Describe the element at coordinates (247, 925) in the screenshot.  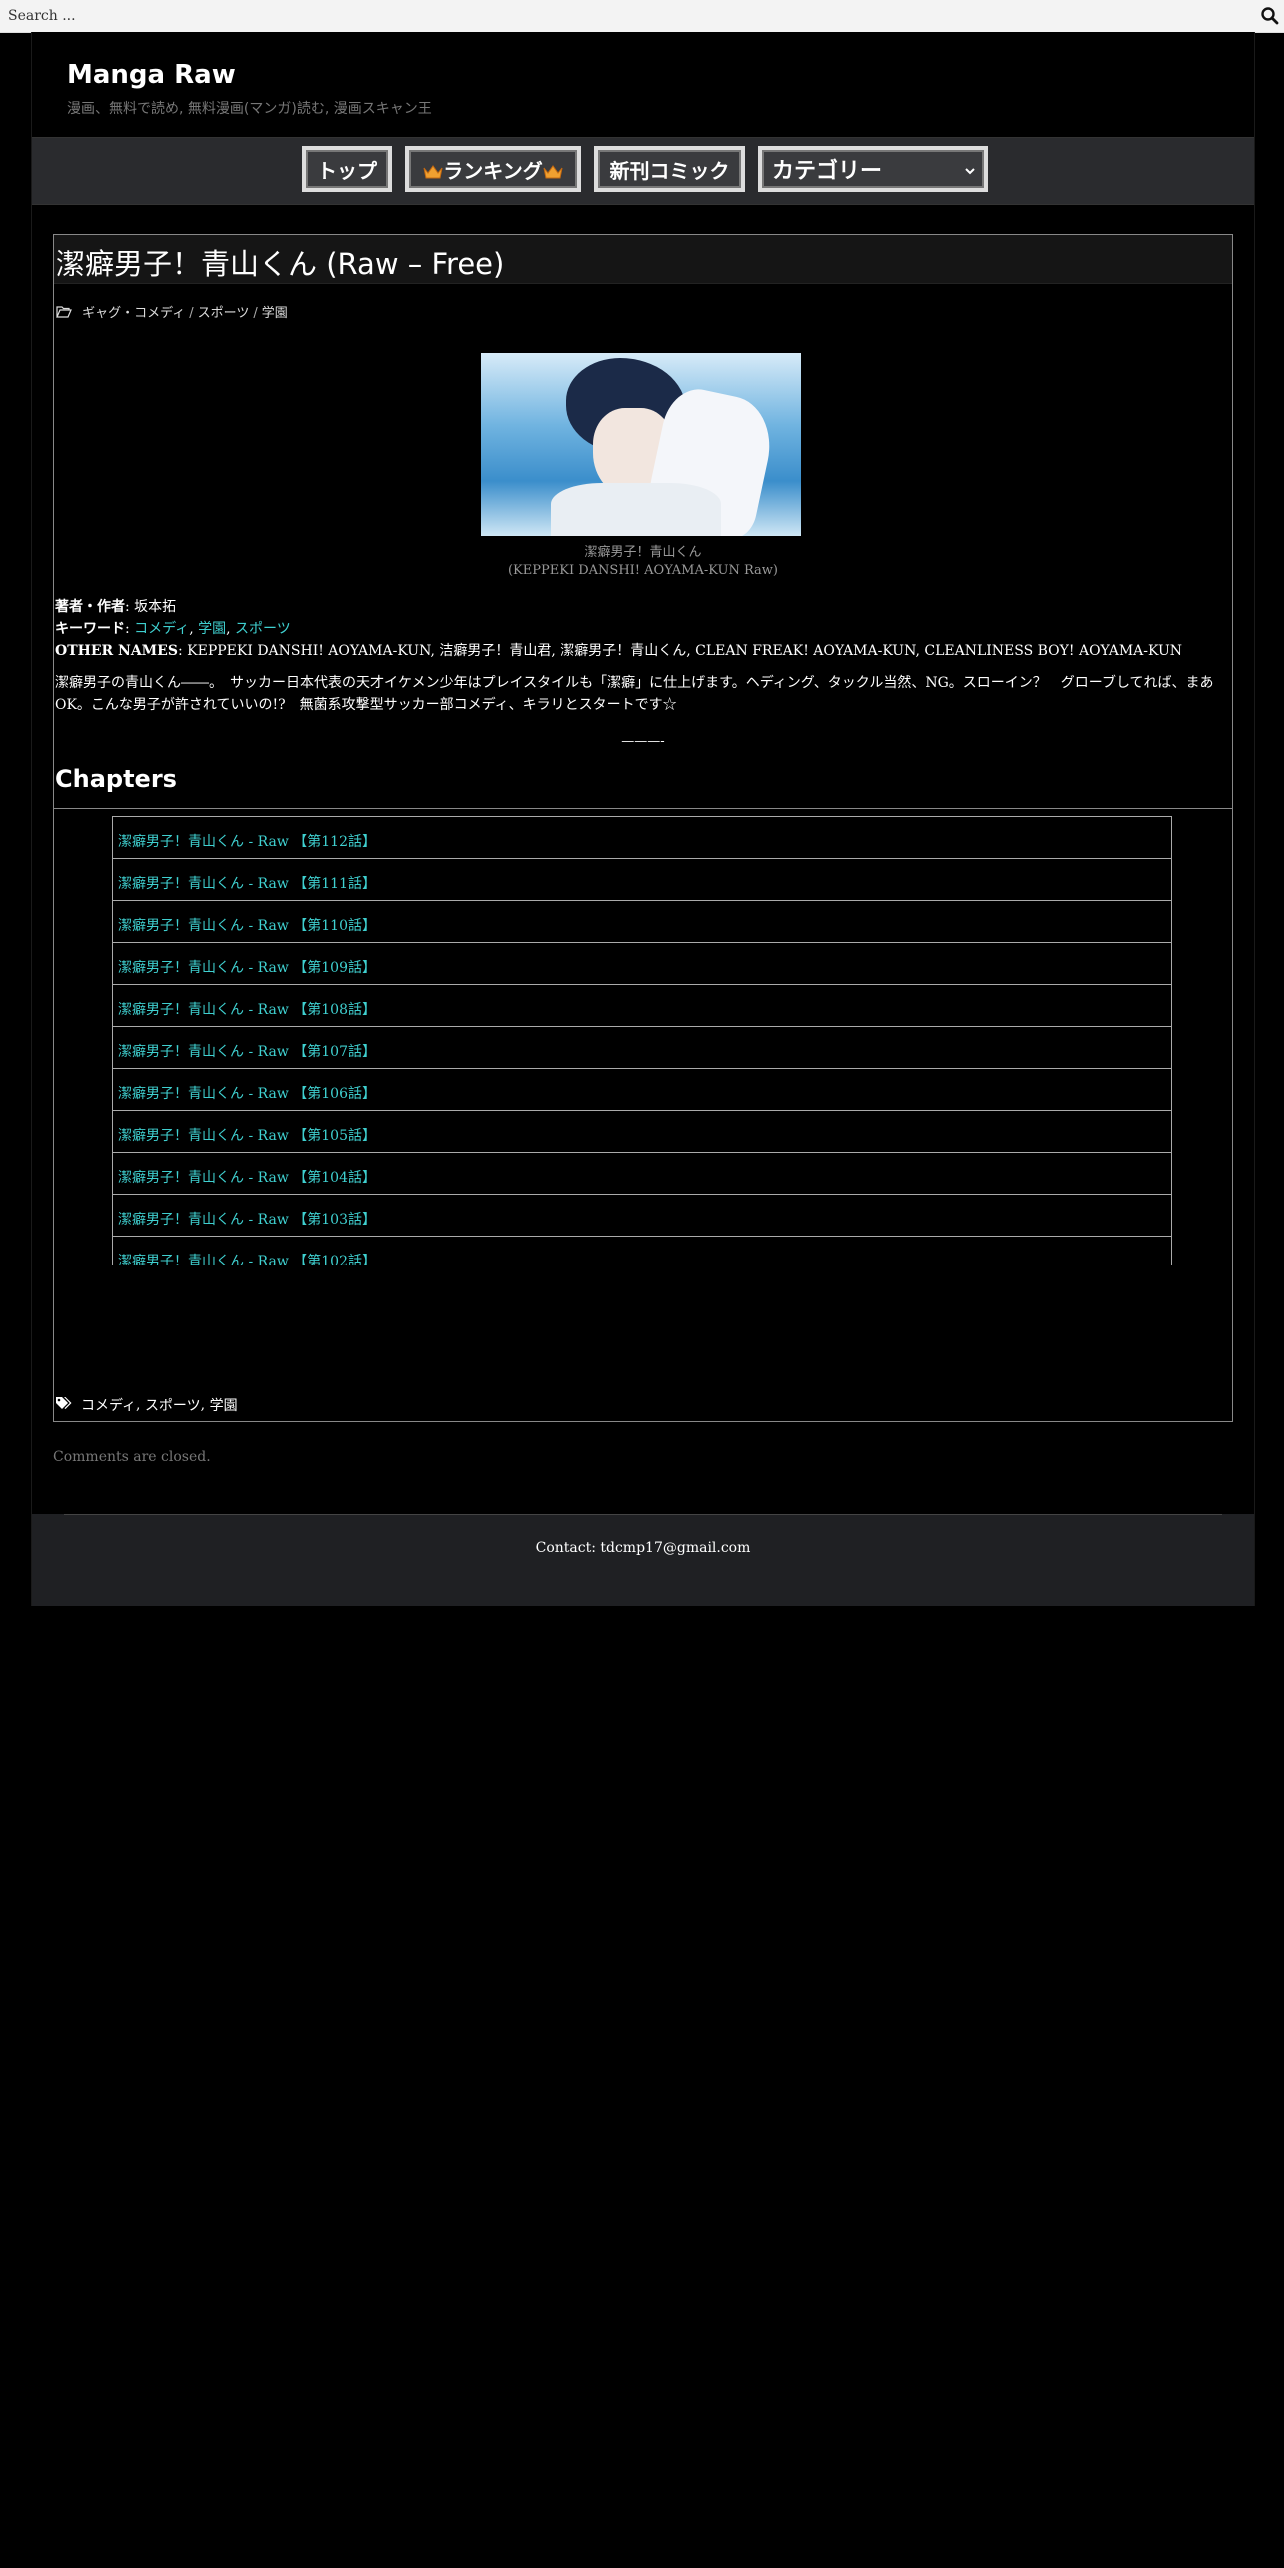
I see `chapter-link: 潔癖男子！青山くん - Raw 【第110話】` at that location.